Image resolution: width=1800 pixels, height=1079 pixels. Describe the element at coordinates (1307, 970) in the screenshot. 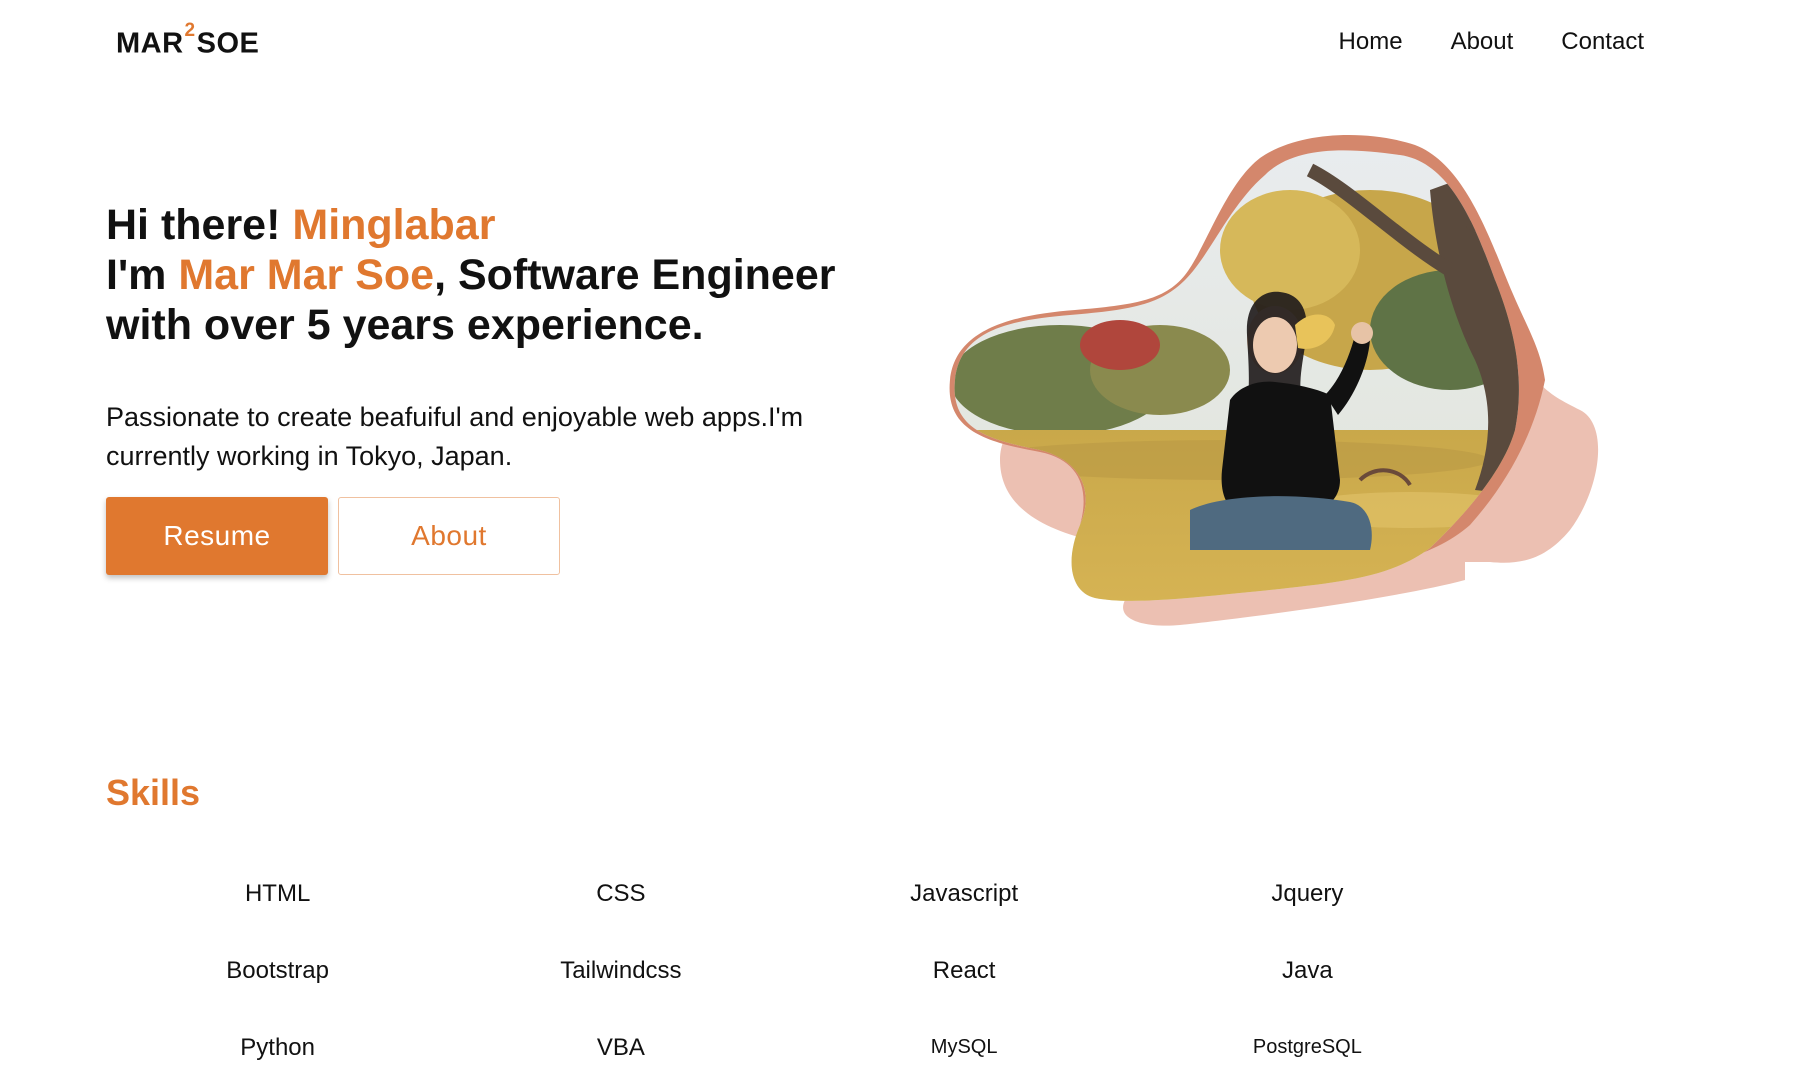

I see `skill-java: Java` at that location.